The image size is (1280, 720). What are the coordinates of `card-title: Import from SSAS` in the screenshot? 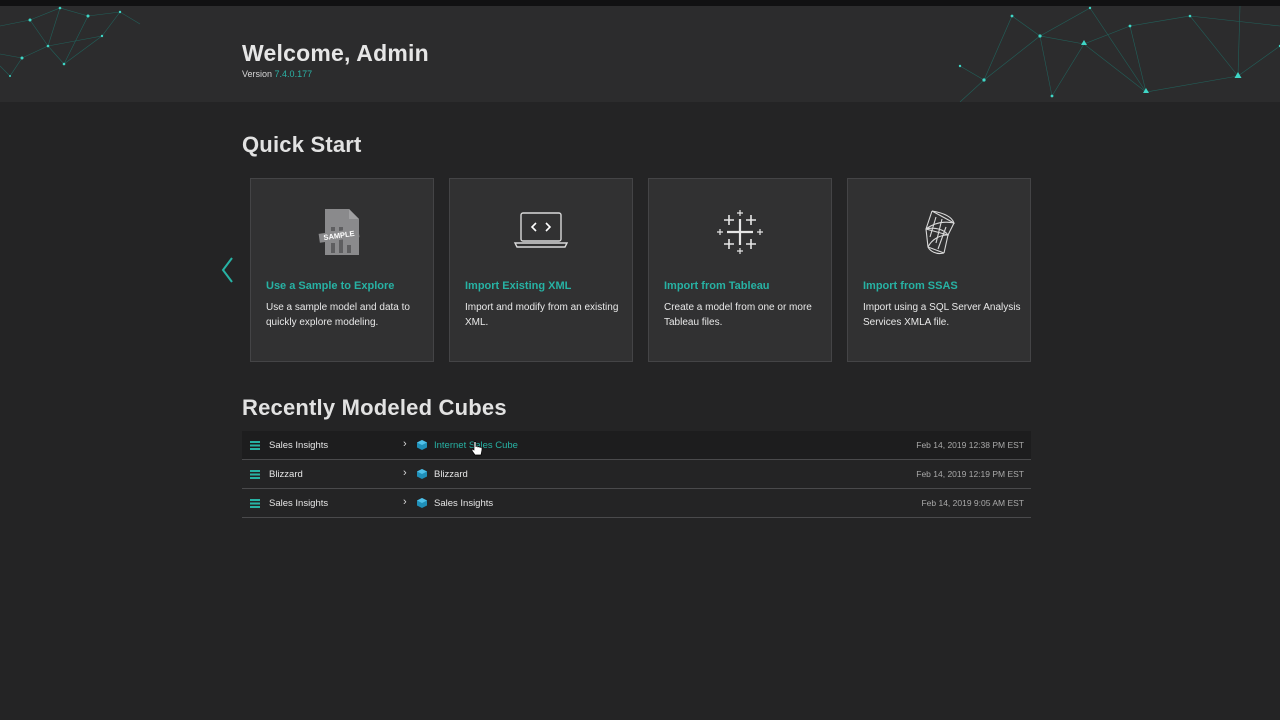 It's located at (910, 286).